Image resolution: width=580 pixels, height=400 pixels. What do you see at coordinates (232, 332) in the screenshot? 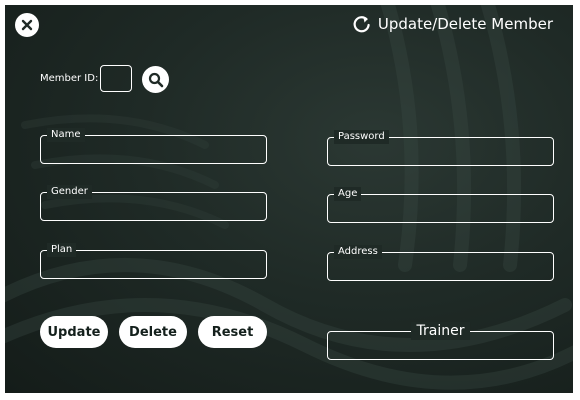
I see `reset-button: Reset` at bounding box center [232, 332].